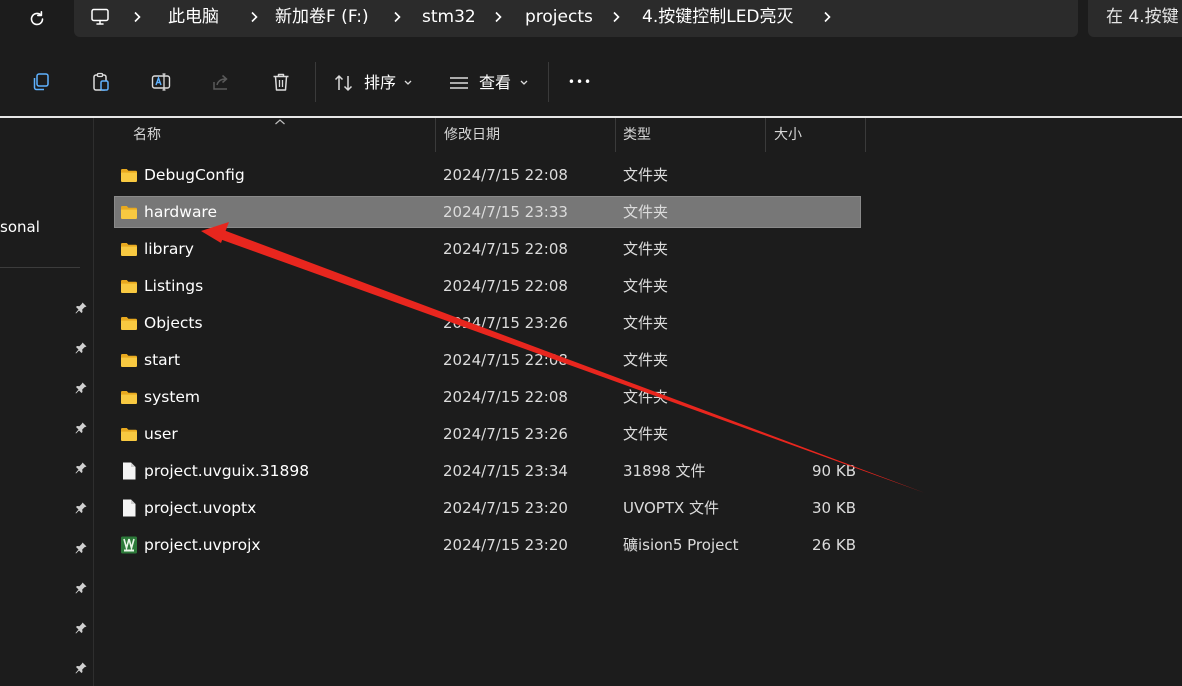  I want to click on navigation-pane: sonal, so click(46, 402).